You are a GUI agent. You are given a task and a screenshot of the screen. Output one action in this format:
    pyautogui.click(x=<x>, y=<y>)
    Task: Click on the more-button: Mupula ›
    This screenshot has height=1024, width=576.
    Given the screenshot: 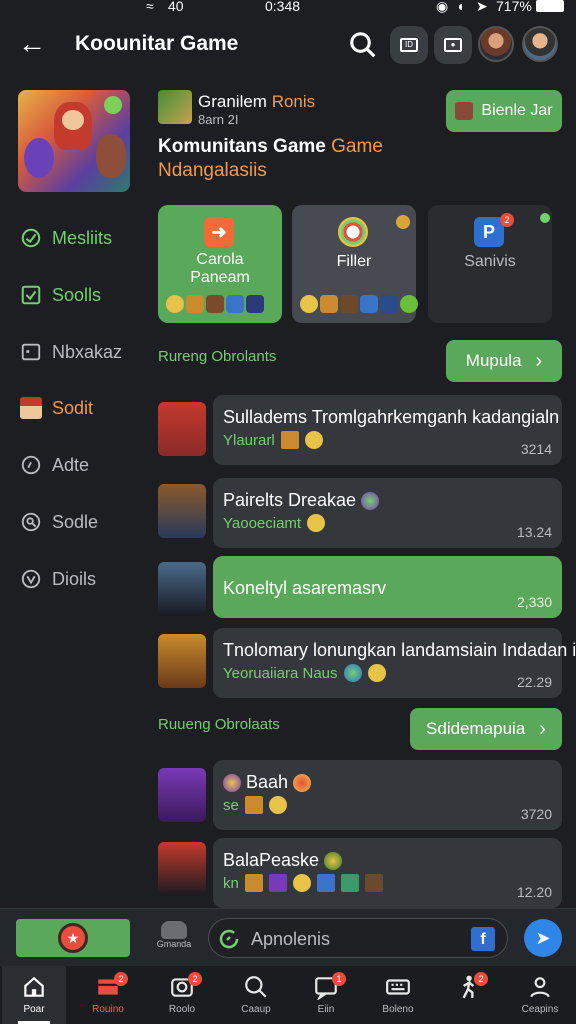 What is the action you would take?
    pyautogui.click(x=504, y=361)
    